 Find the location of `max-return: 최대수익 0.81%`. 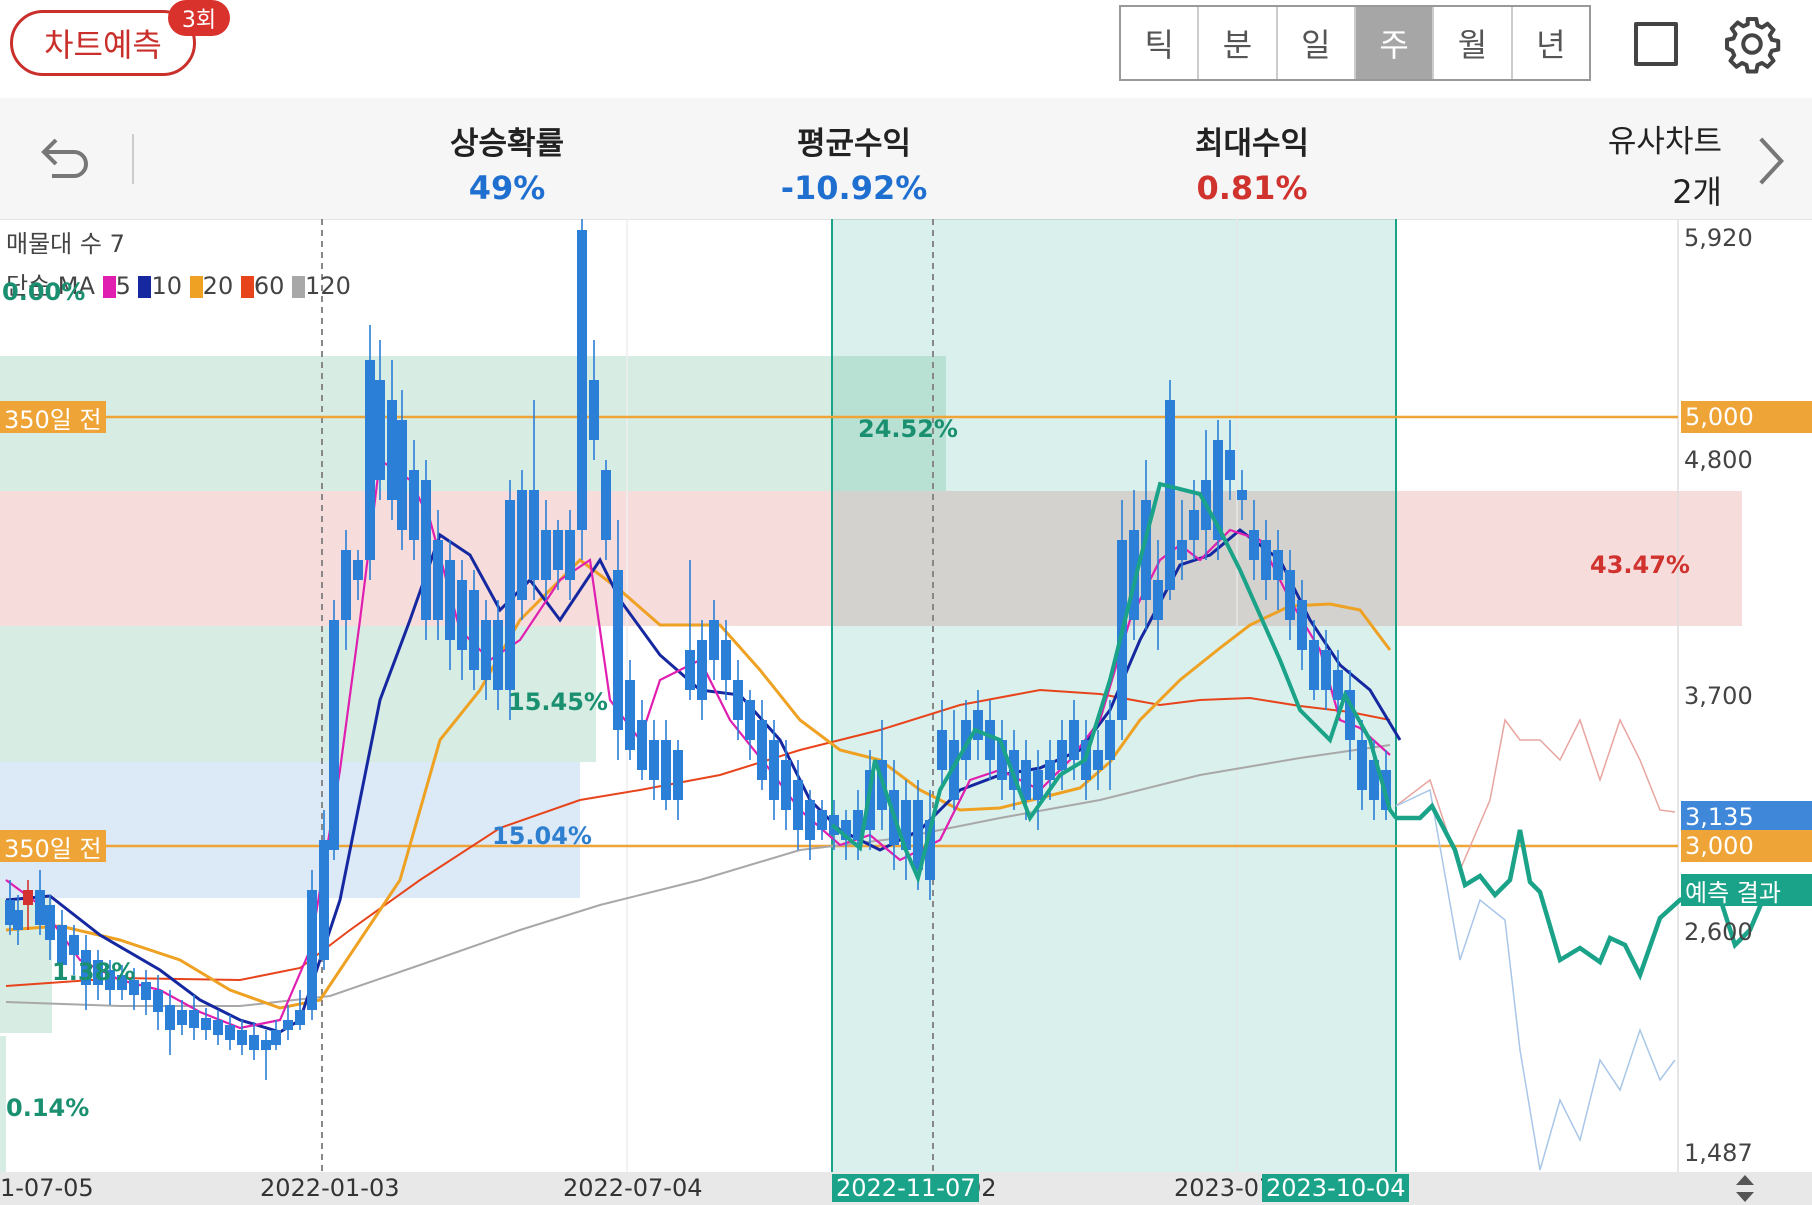

max-return: 최대수익 0.81% is located at coordinates (1252, 162).